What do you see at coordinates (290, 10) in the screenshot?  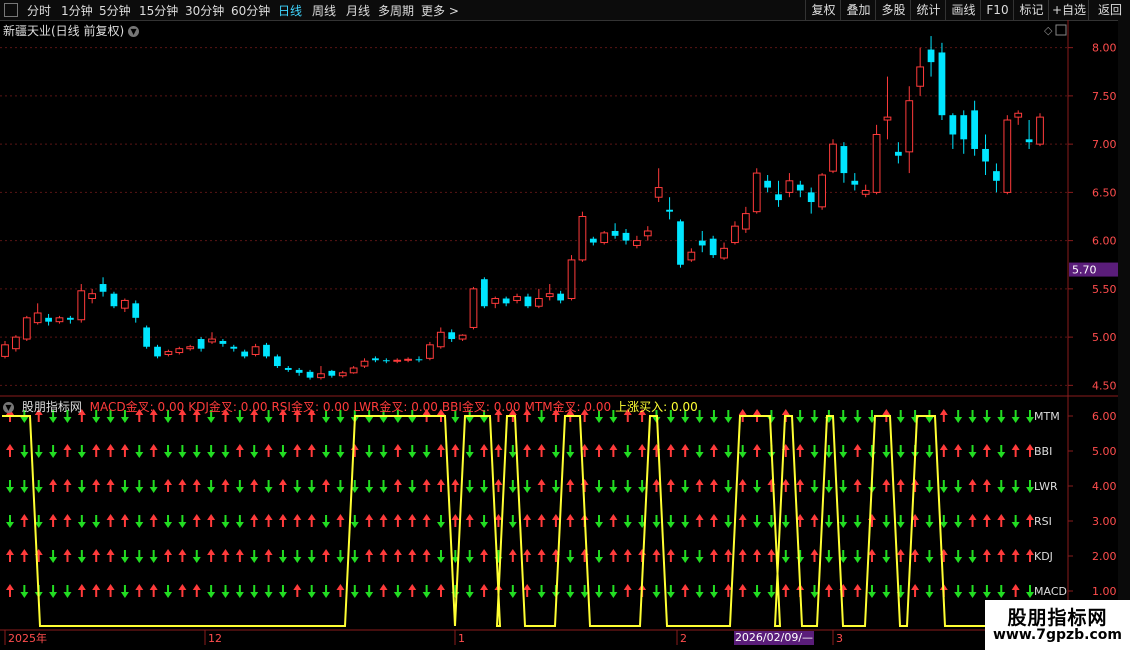 I see `timeframe-tab: 日线` at bounding box center [290, 10].